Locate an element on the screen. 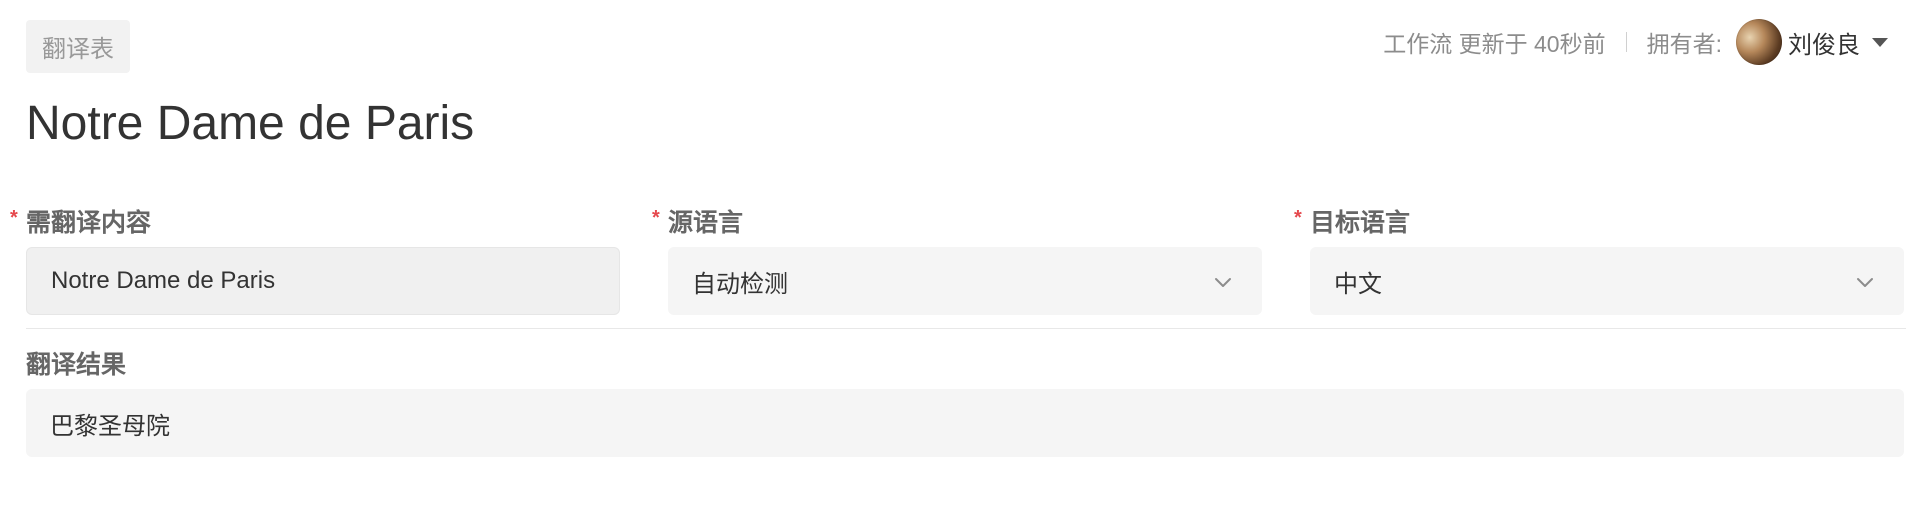 This screenshot has width=1920, height=523. header-meta: 工作流 更新于 40秒前 拥有者: 刘俊良 is located at coordinates (1635, 42).